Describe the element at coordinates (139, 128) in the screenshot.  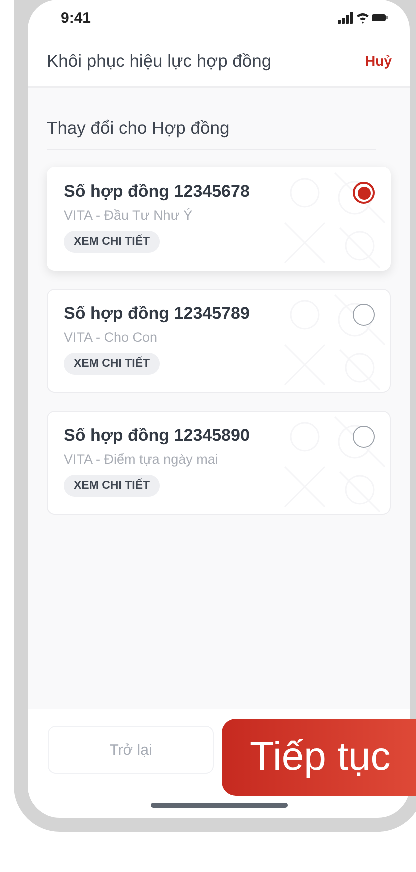
I see `section-title: Thay đổi cho Hợp đồng` at that location.